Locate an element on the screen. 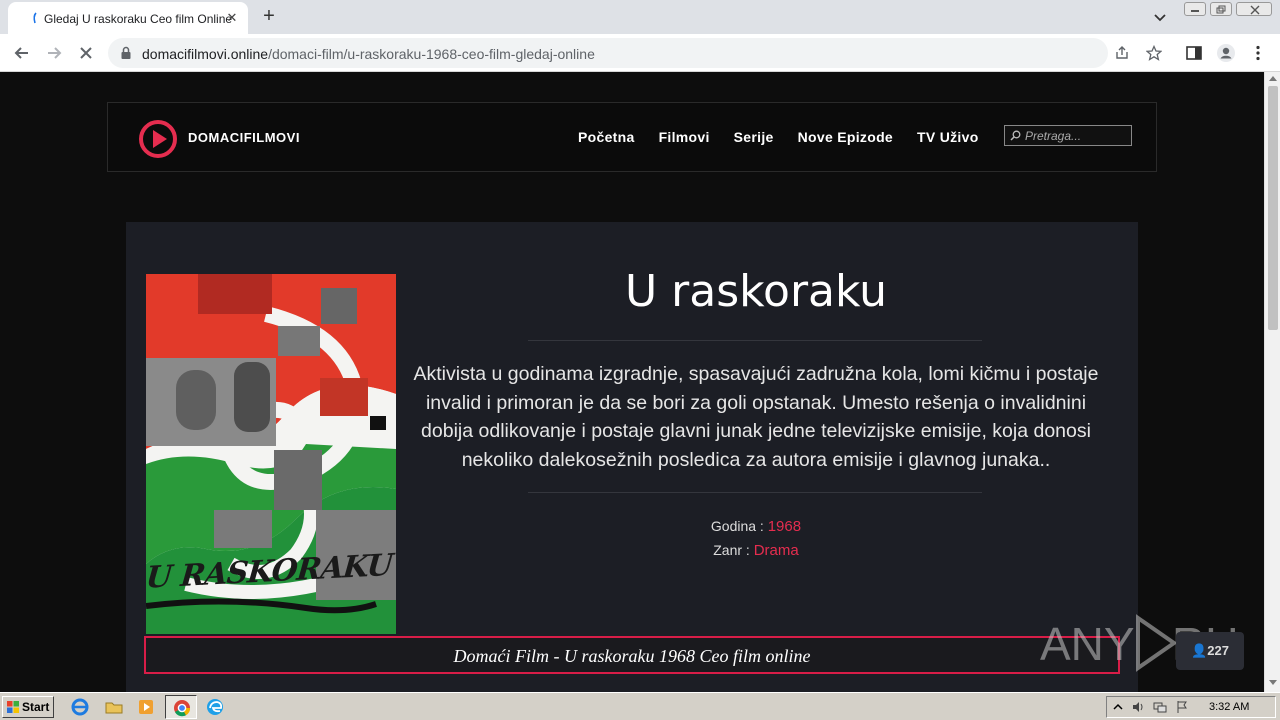 This screenshot has width=1280, height=720. scroll-down-arrow-icon is located at coordinates (1273, 682).